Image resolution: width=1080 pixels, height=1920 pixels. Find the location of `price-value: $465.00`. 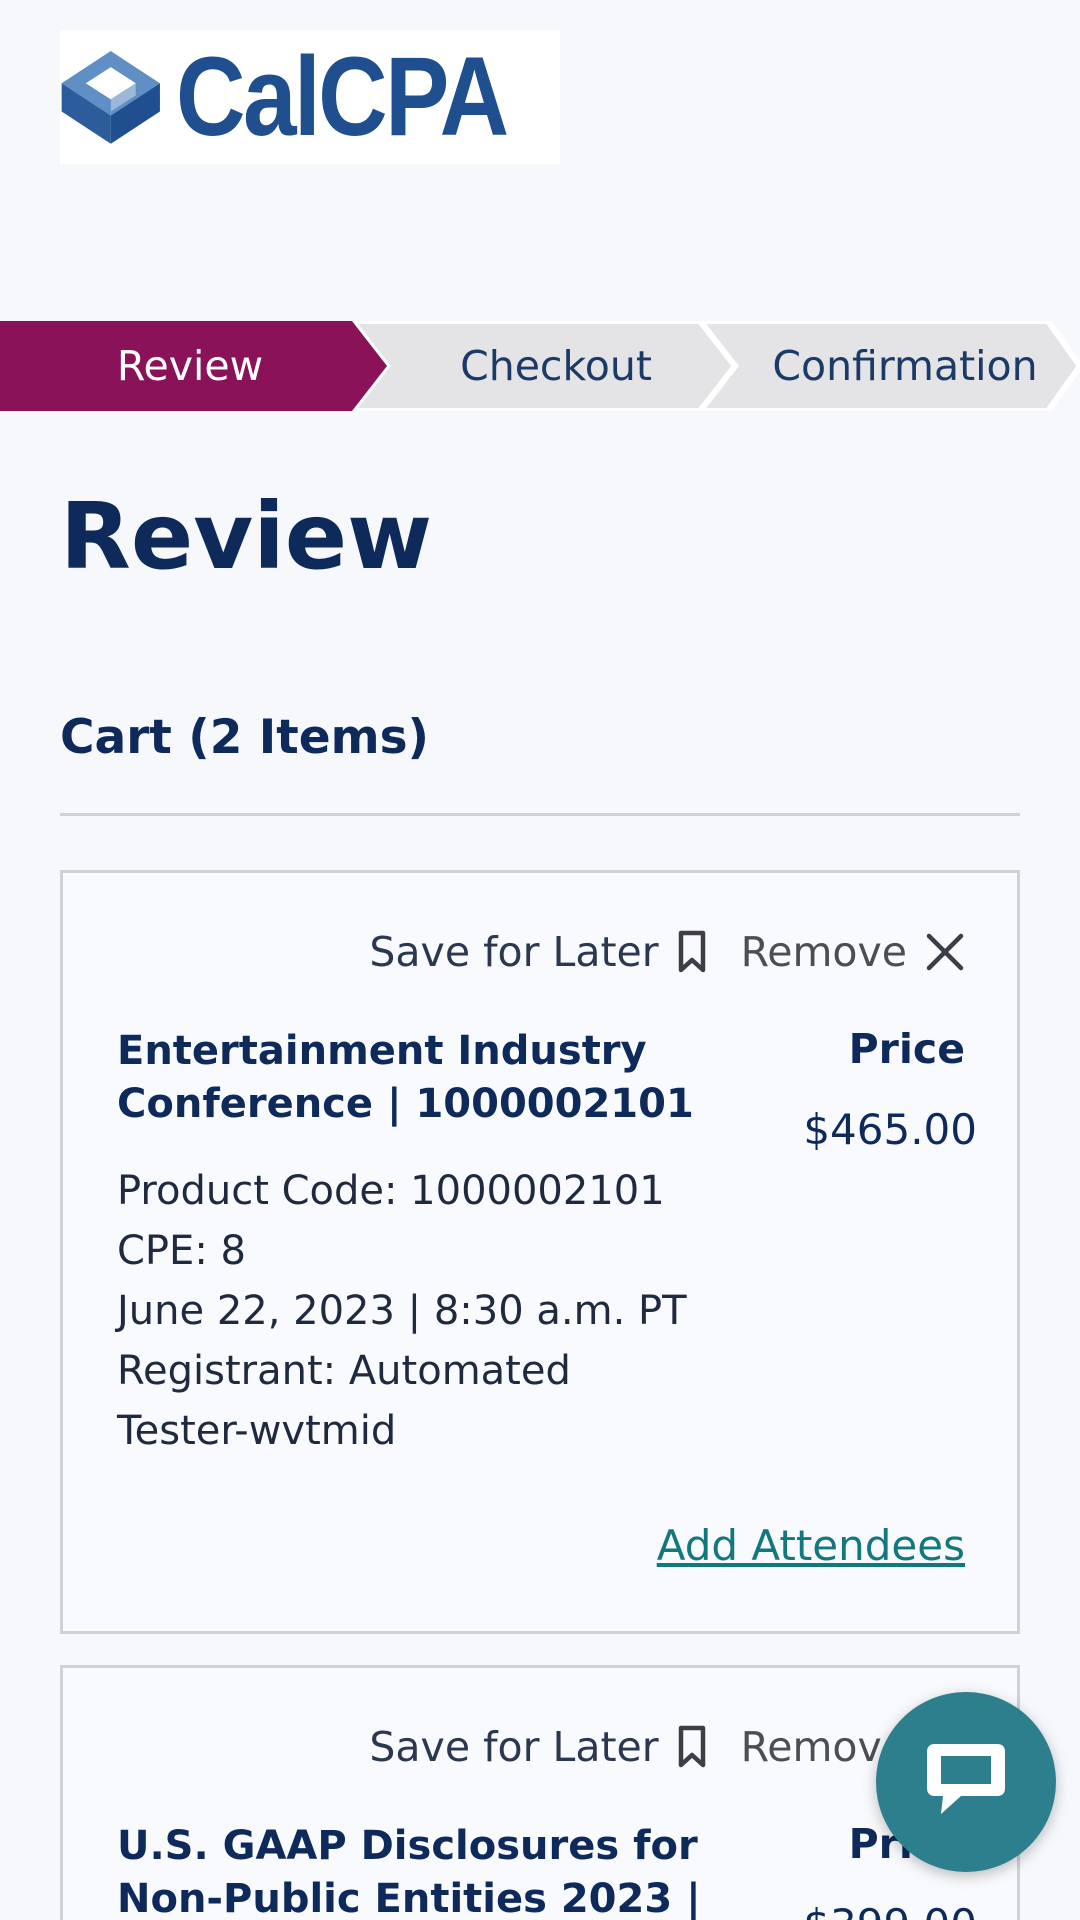

price-value: $465.00 is located at coordinates (890, 1129).